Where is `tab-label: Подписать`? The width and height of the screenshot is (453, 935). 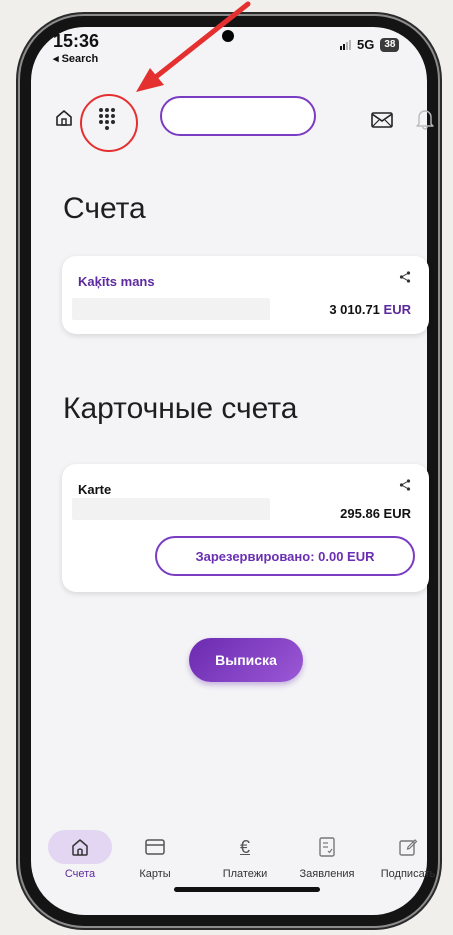
tab-label: Подписать is located at coordinates (408, 874).